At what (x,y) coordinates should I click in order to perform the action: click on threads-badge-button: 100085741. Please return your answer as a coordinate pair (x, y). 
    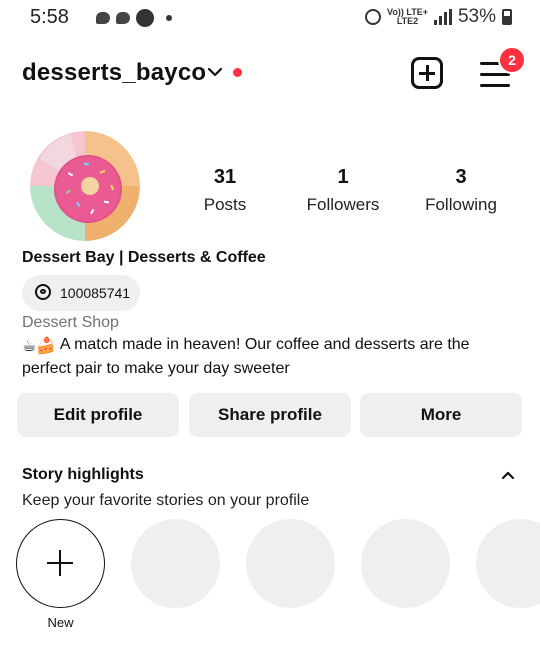
    Looking at the image, I should click on (81, 293).